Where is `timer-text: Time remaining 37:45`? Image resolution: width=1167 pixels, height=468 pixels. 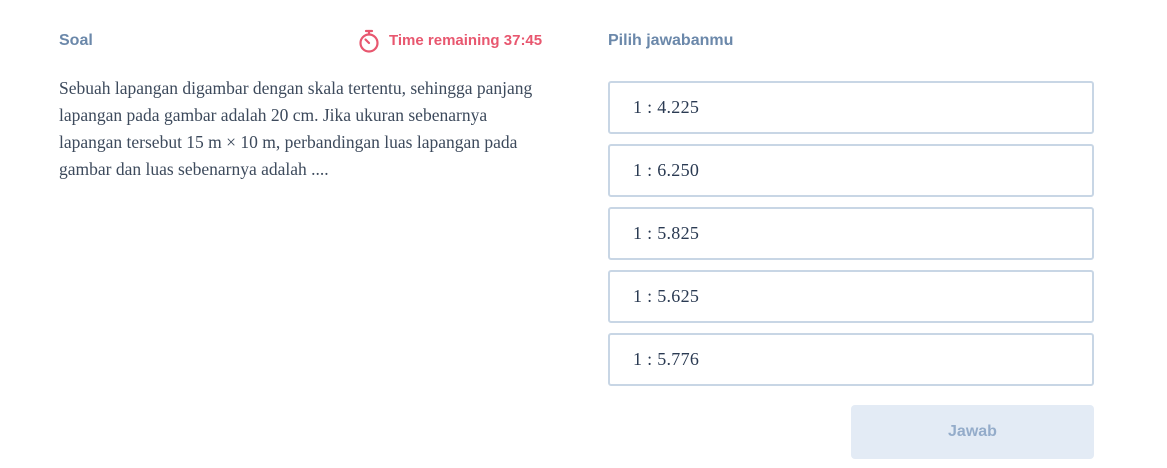 timer-text: Time remaining 37:45 is located at coordinates (466, 40).